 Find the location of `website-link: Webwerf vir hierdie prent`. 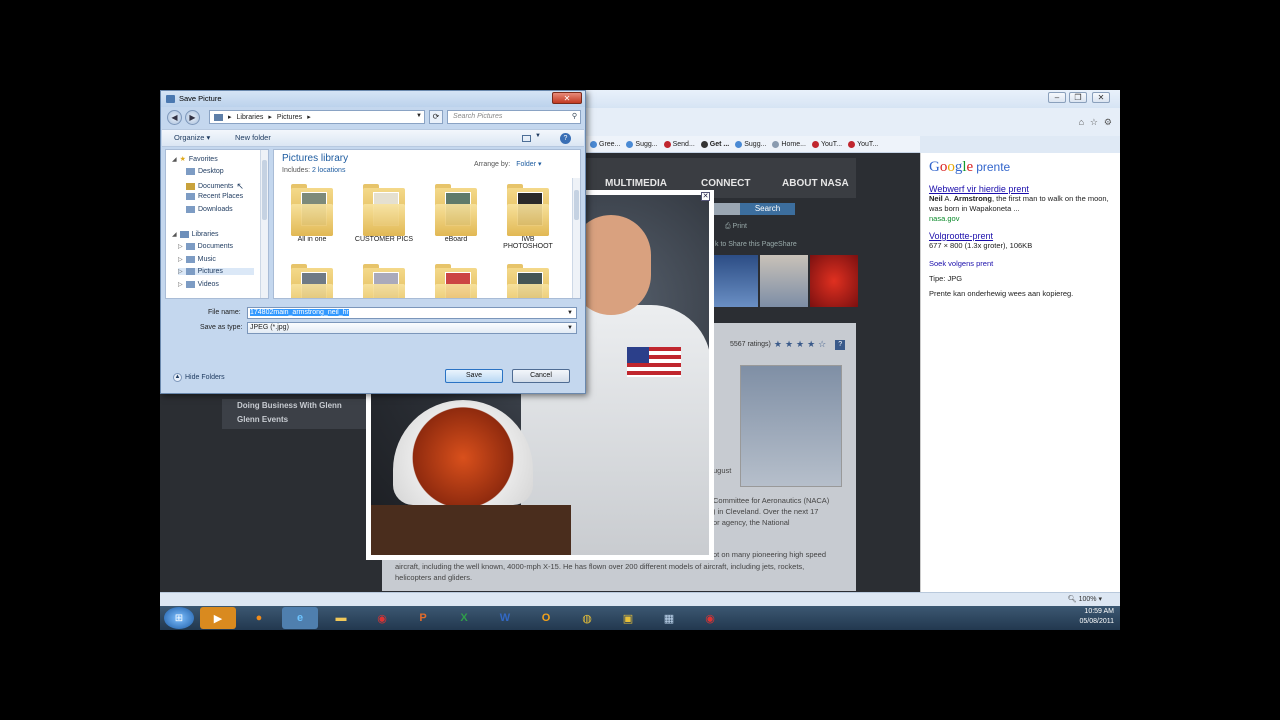

website-link: Webwerf vir hierdie prent is located at coordinates (1020, 189).